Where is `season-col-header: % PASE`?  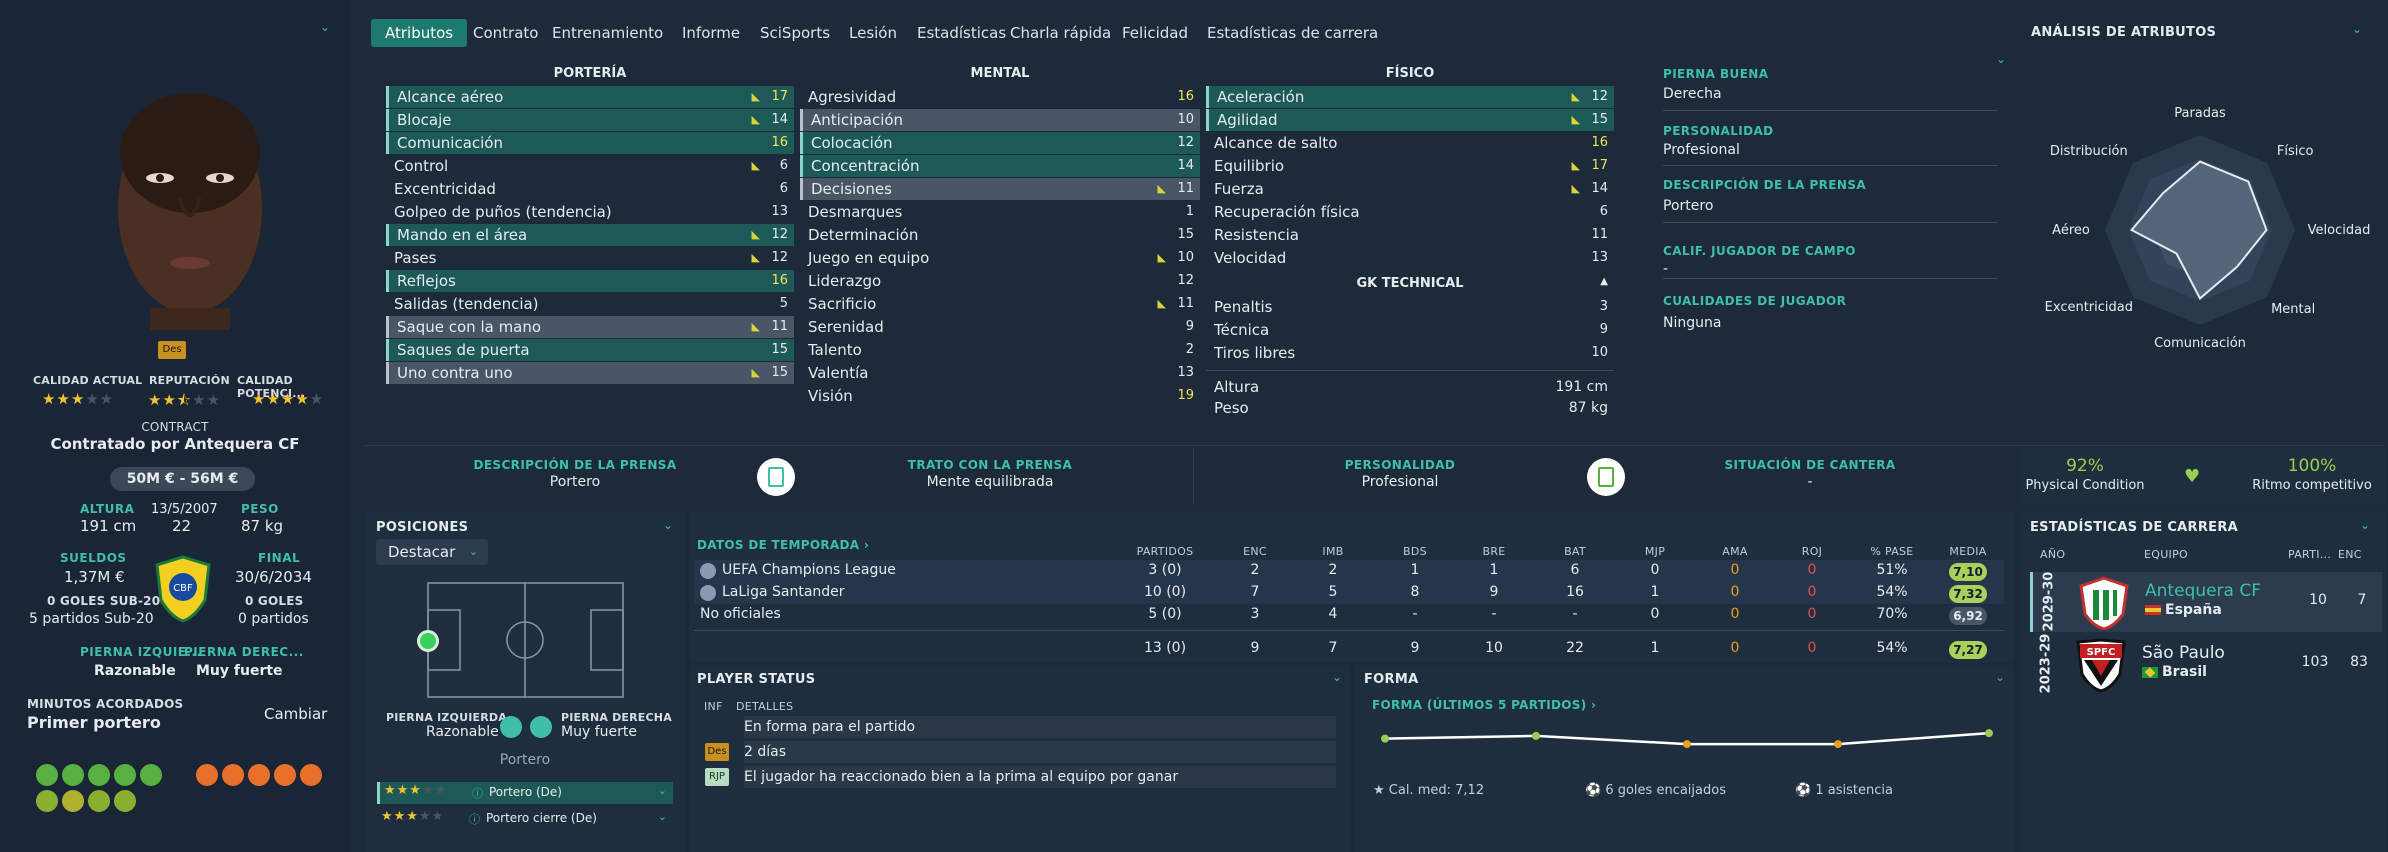 season-col-header: % PASE is located at coordinates (1892, 551).